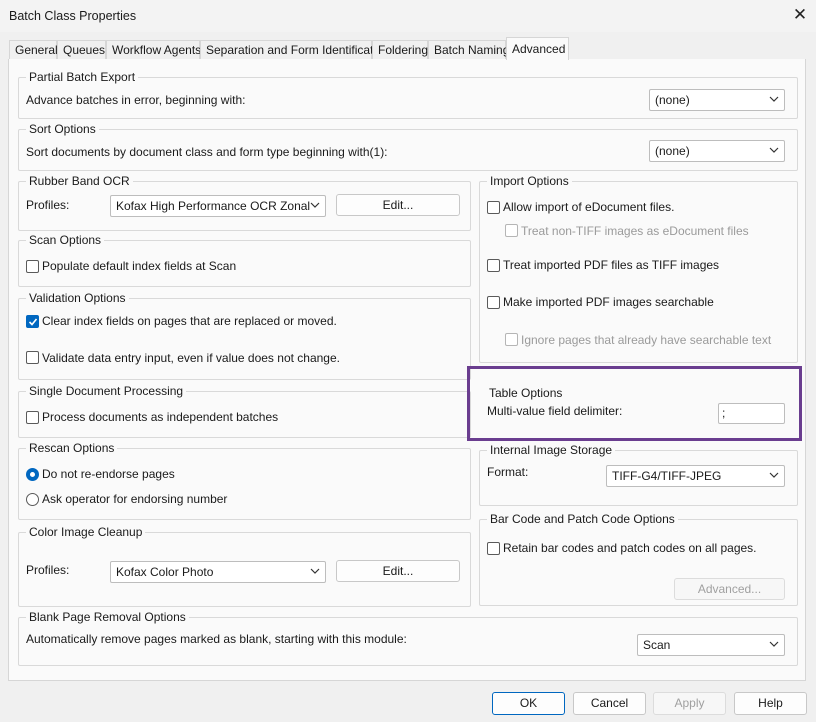 Image resolution: width=816 pixels, height=722 pixels. What do you see at coordinates (770, 703) in the screenshot?
I see `help-button: Help` at bounding box center [770, 703].